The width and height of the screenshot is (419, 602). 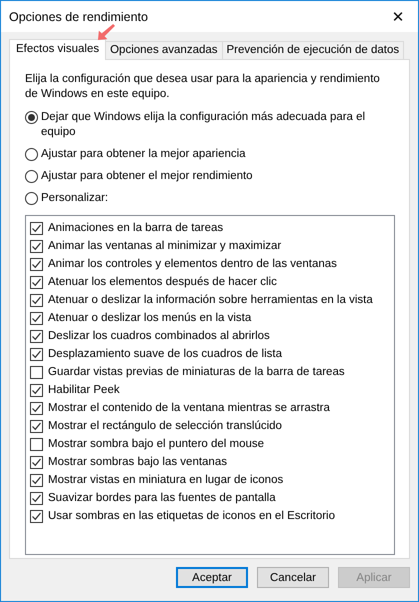 I want to click on radio-label: Ajustar para obtener el mejor rendimiento, so click(x=147, y=176).